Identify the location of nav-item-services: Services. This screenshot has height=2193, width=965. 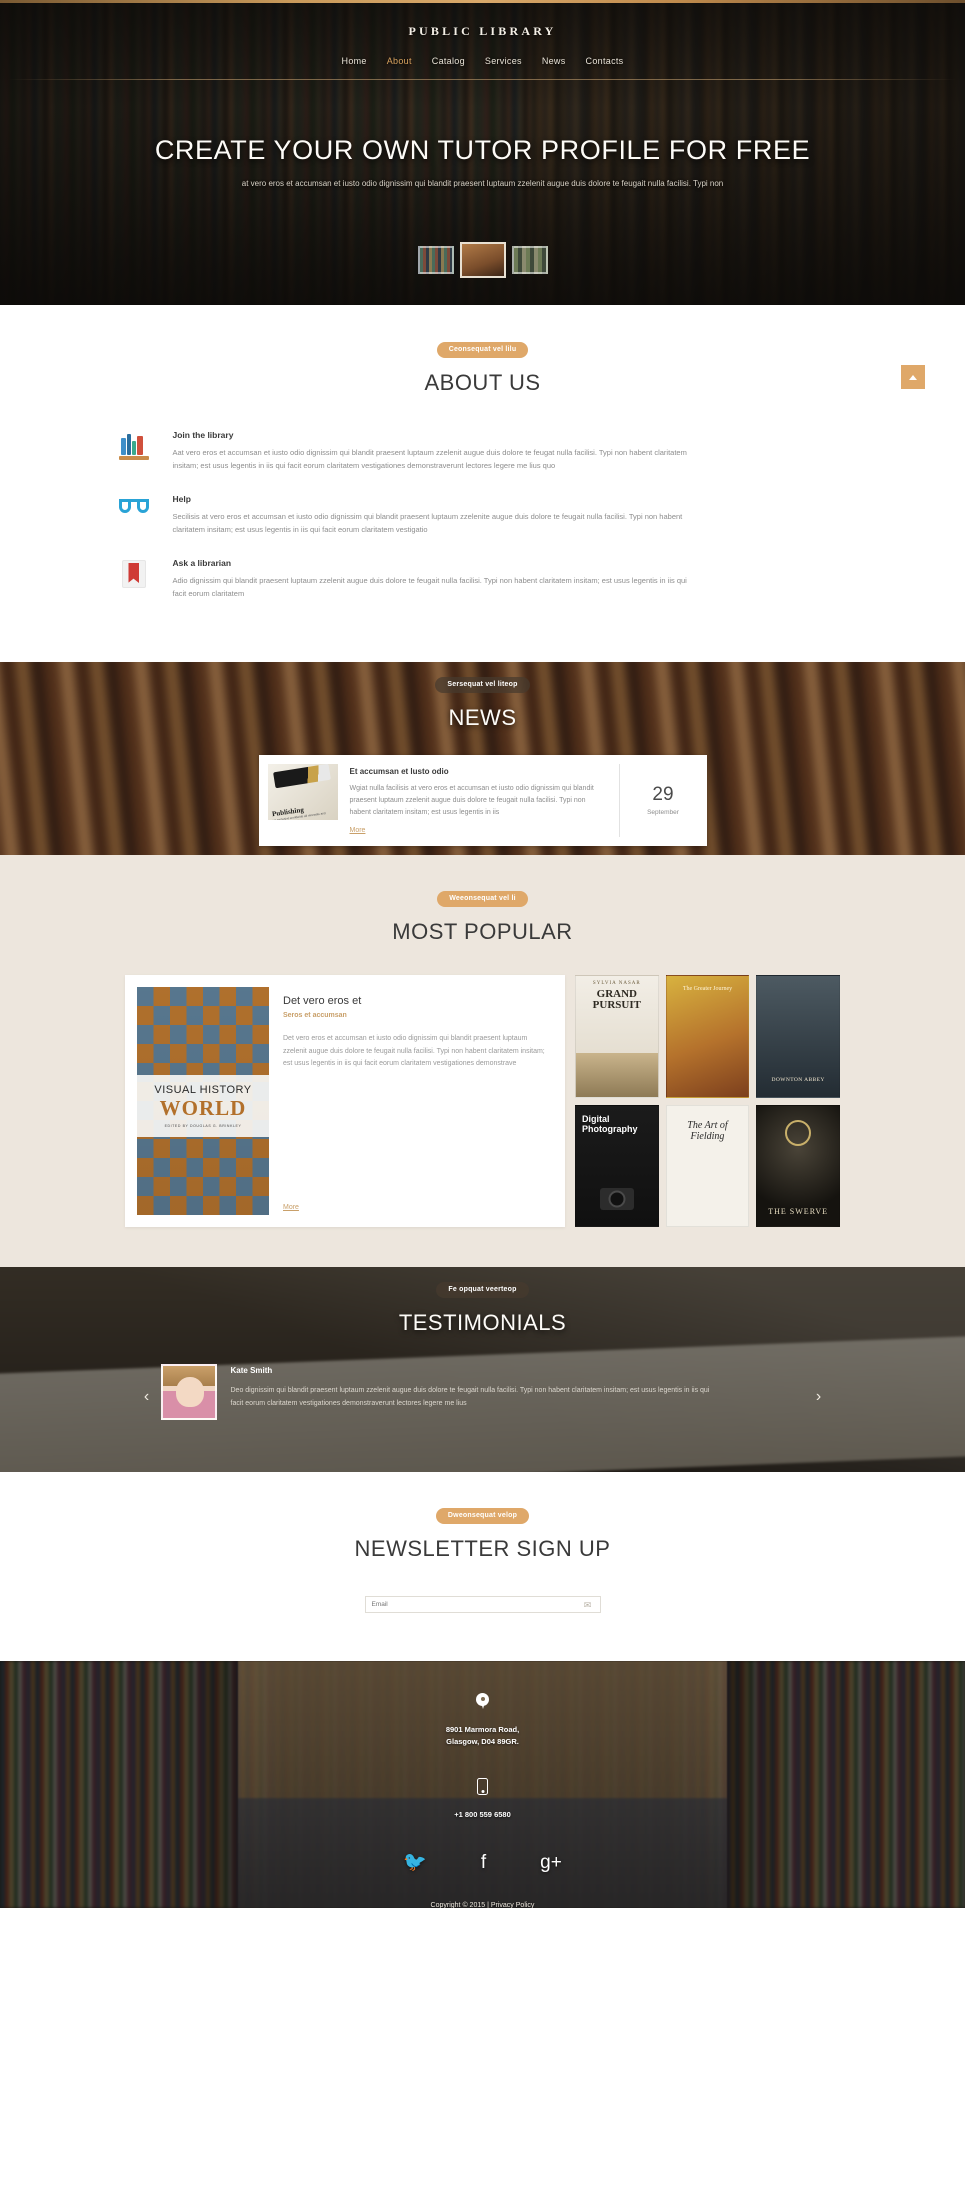
(503, 61).